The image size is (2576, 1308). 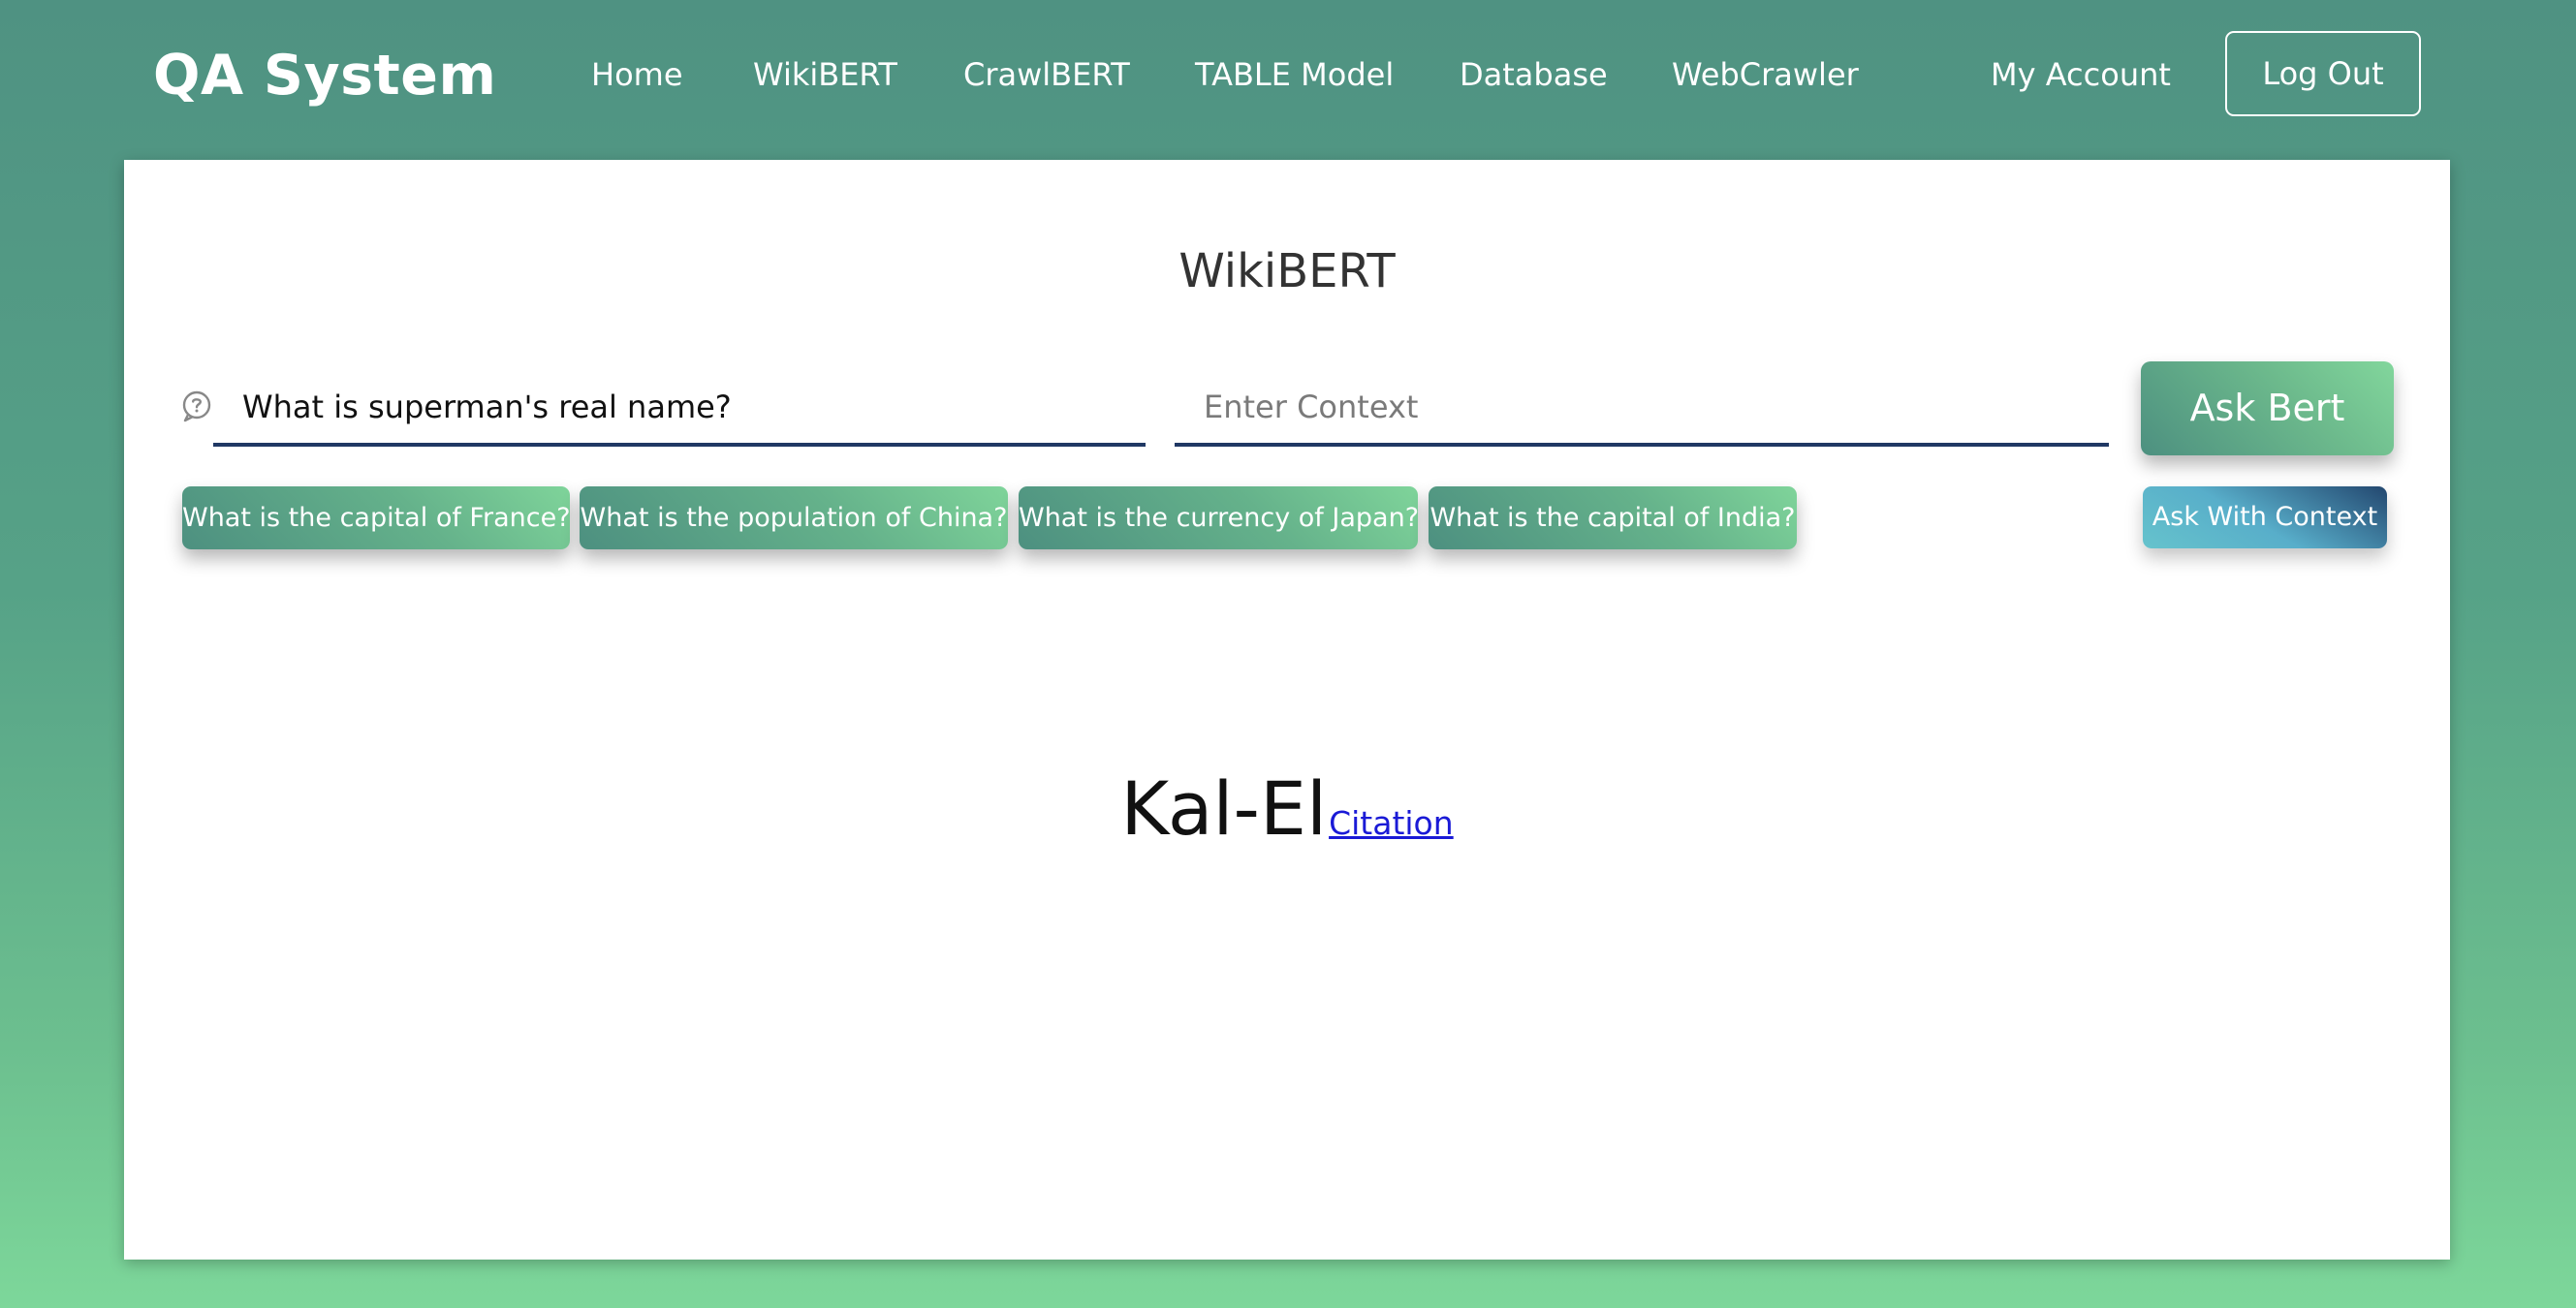 I want to click on suggestion-chip-population-china: What is the population of China?, so click(x=794, y=517).